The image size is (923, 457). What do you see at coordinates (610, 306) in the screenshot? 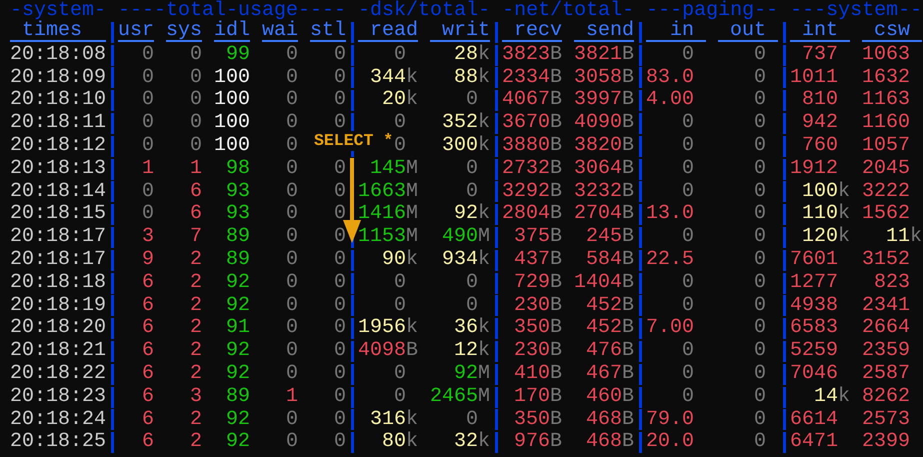
I see `table-cell: 452B` at bounding box center [610, 306].